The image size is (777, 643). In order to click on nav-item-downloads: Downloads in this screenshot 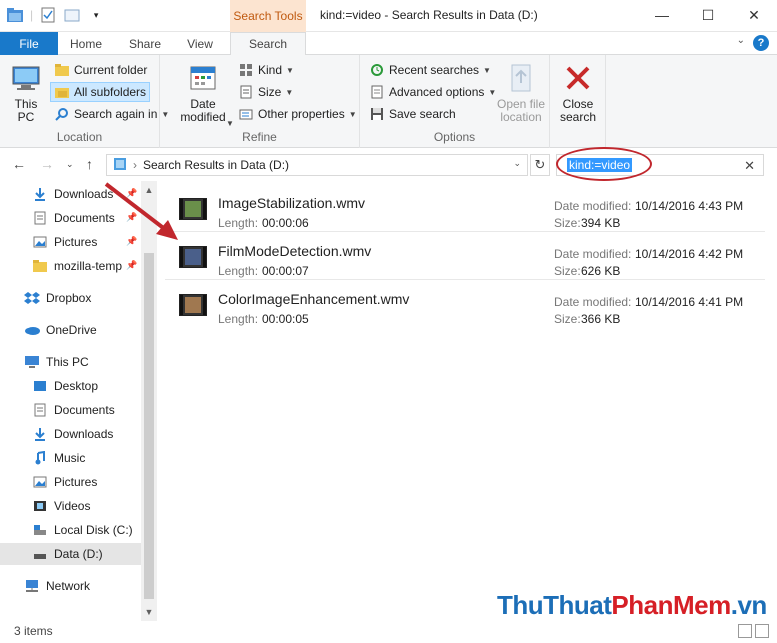, I will do `click(72, 434)`.